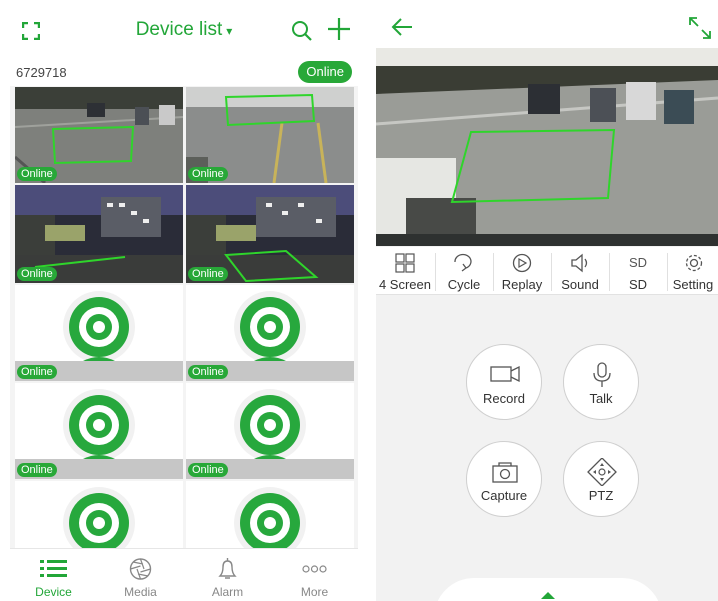 The image size is (718, 601). Describe the element at coordinates (184, 72) in the screenshot. I see `device-row: 6729718 Online` at that location.